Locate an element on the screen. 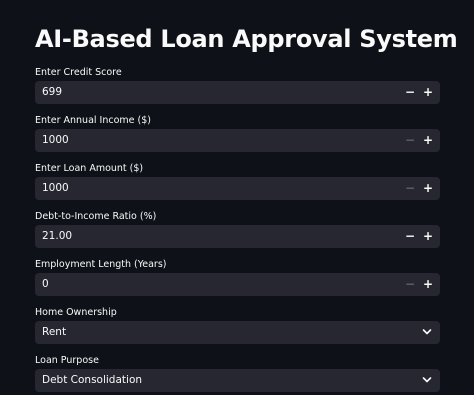 The width and height of the screenshot is (474, 395). loan-amount-input: 1000 − + is located at coordinates (237, 188).